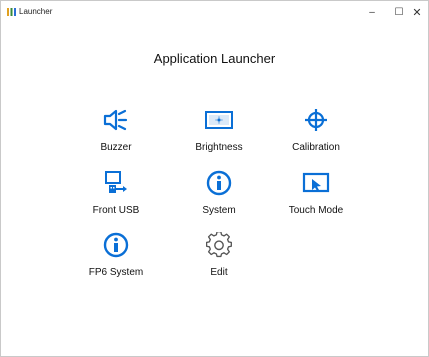  Describe the element at coordinates (316, 120) in the screenshot. I see `crosshair-icon` at that location.